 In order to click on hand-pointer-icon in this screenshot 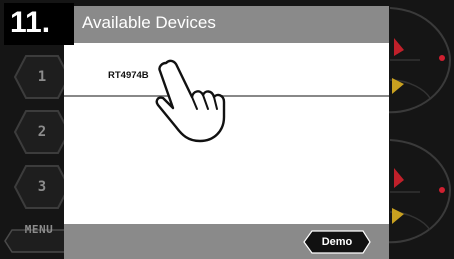, I will do `click(190, 101)`.